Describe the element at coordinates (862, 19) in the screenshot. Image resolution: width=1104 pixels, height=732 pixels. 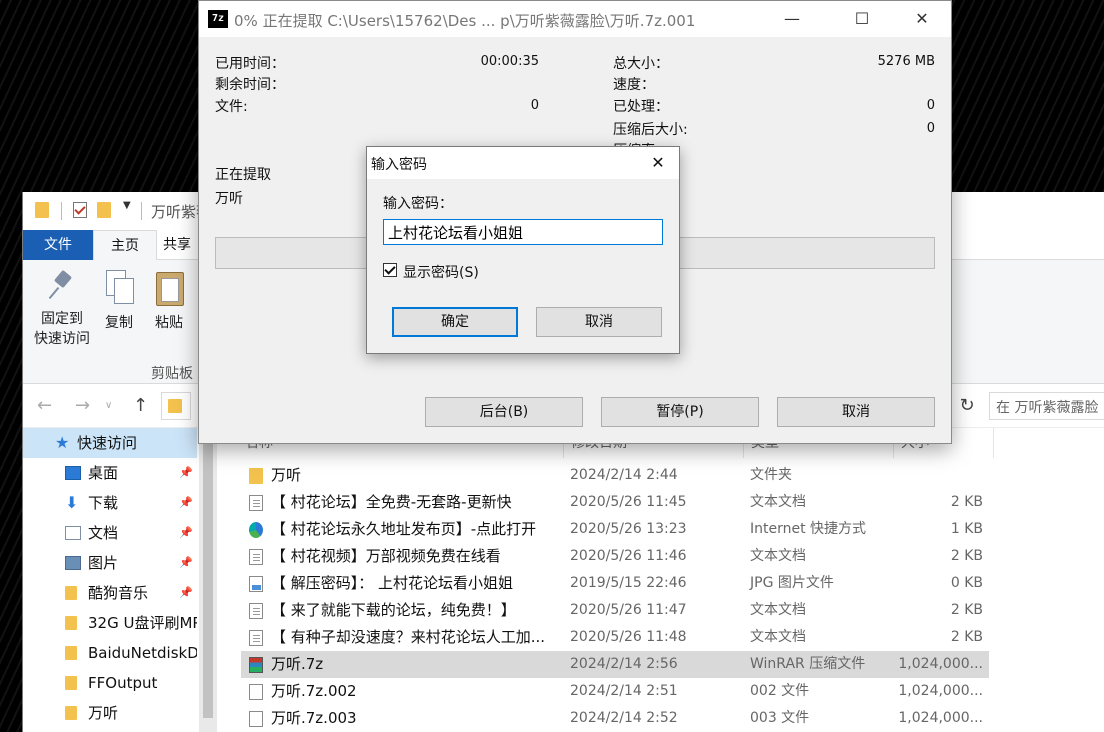
I see `maximize-icon: ☐` at that location.